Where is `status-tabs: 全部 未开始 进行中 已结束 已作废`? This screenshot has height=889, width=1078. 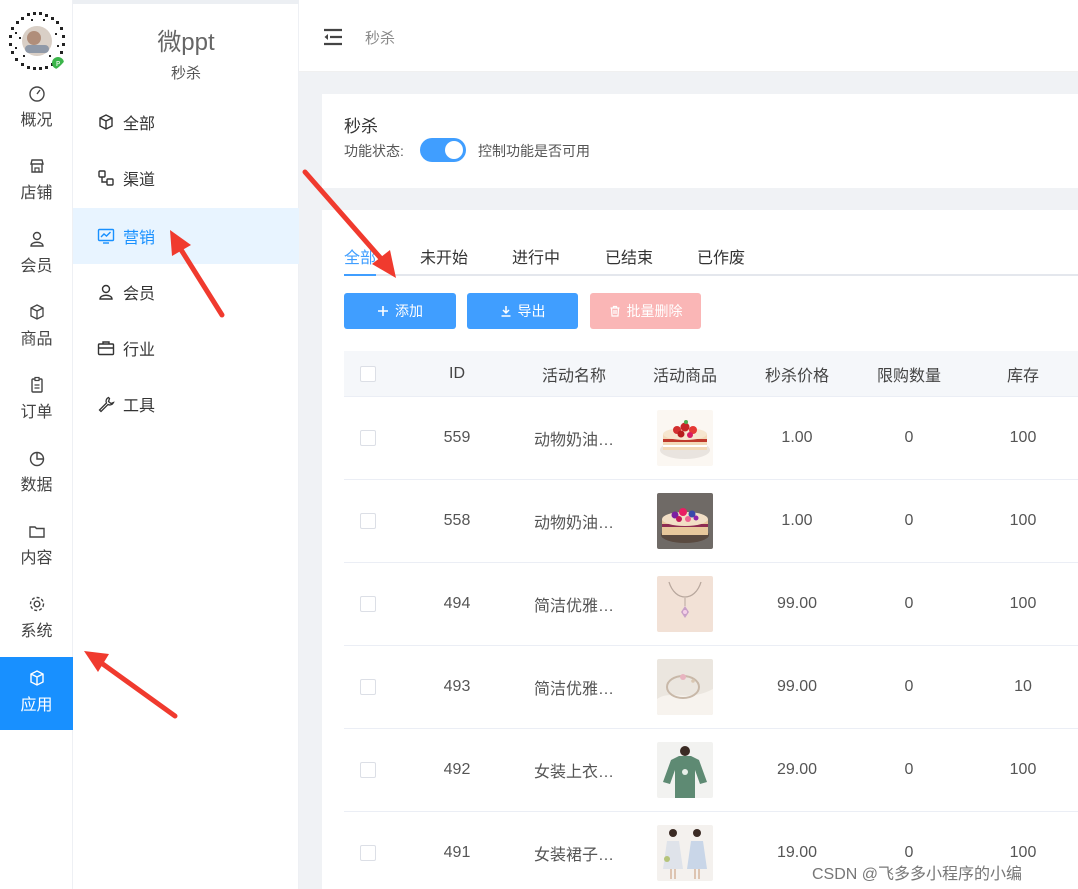 status-tabs: 全部 未开始 进行中 已结束 已作废 is located at coordinates (711, 258).